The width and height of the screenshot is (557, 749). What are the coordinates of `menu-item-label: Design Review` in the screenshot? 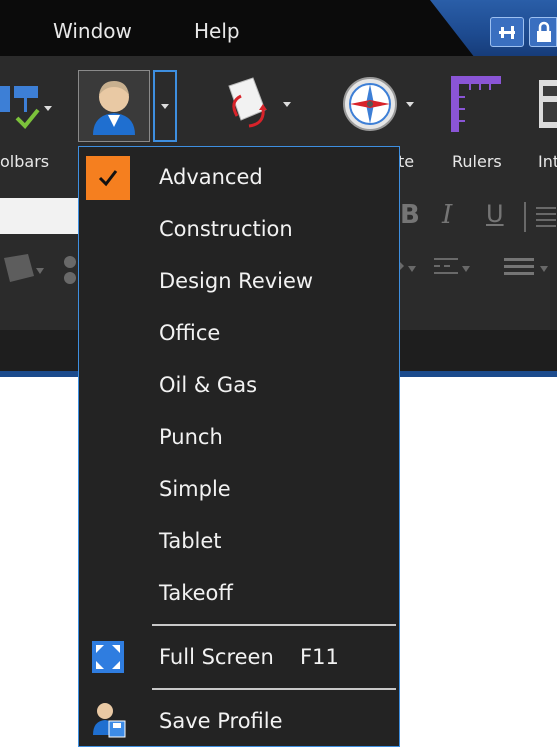 It's located at (236, 281).